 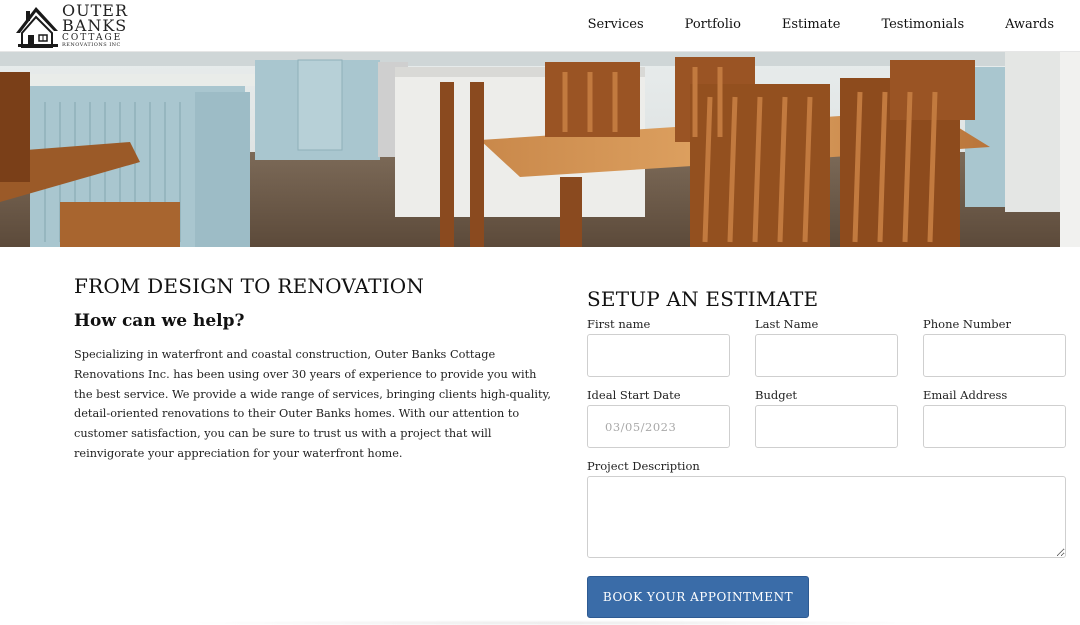 What do you see at coordinates (1029, 24) in the screenshot?
I see `nav-awards: Awards` at bounding box center [1029, 24].